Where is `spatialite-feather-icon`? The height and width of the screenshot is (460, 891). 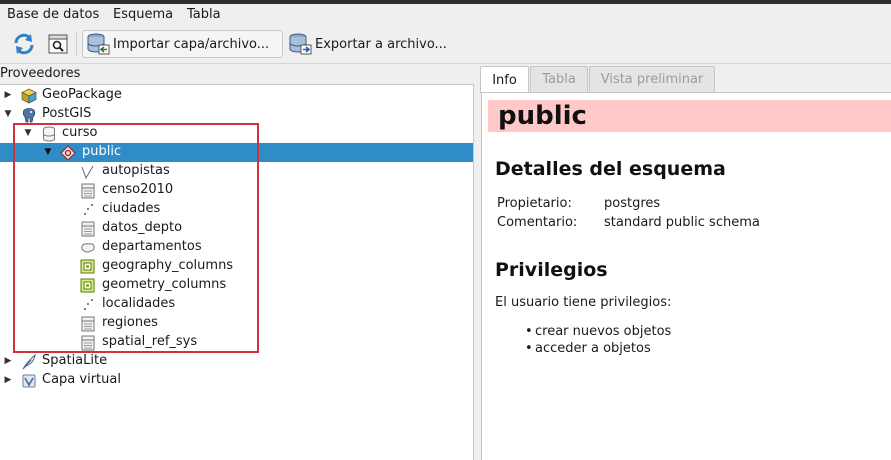 spatialite-feather-icon is located at coordinates (28, 361).